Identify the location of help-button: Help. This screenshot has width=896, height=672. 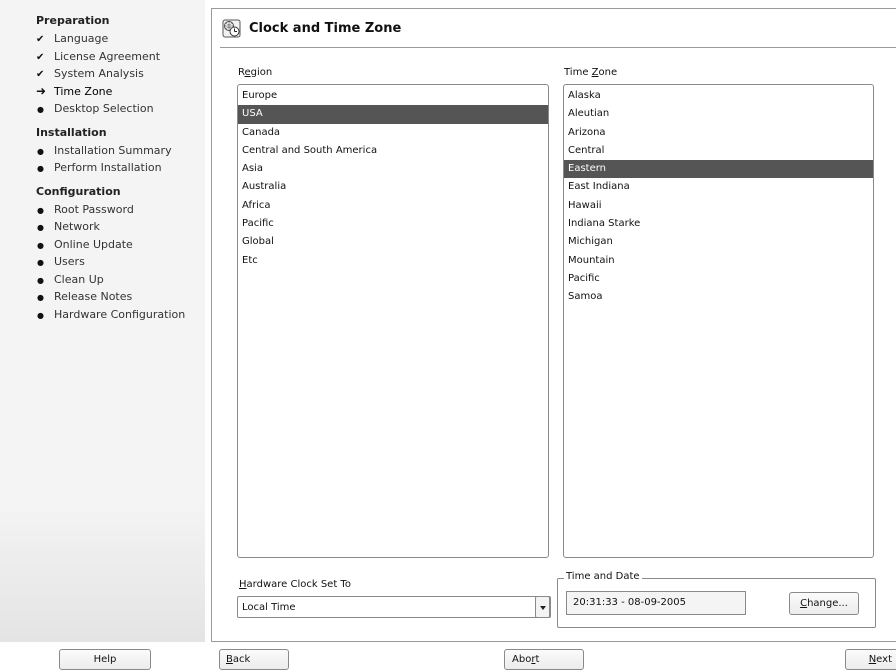
(105, 659).